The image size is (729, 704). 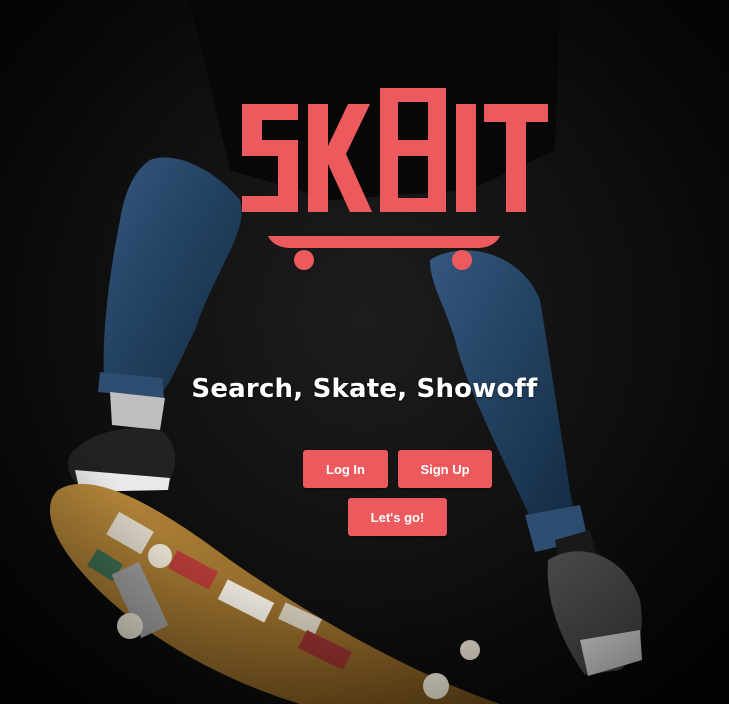 What do you see at coordinates (397, 517) in the screenshot?
I see `lets-go-button: Let's go!` at bounding box center [397, 517].